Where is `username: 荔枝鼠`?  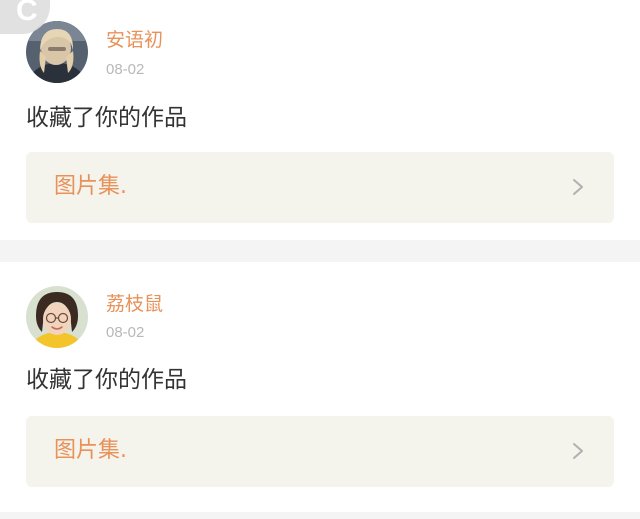 username: 荔枝鼠 is located at coordinates (134, 304).